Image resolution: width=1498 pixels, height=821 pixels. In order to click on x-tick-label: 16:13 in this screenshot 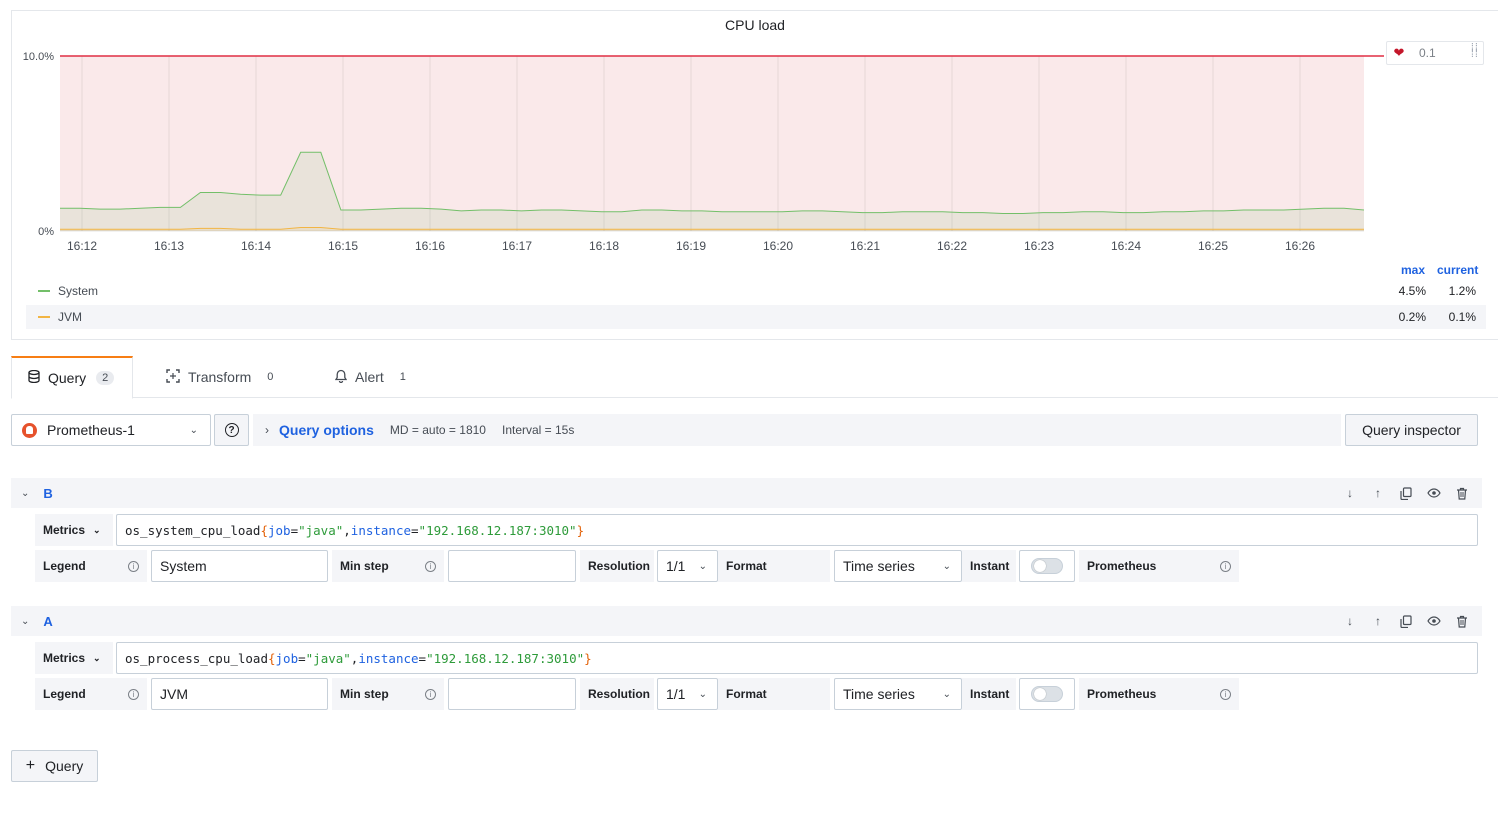, I will do `click(169, 246)`.